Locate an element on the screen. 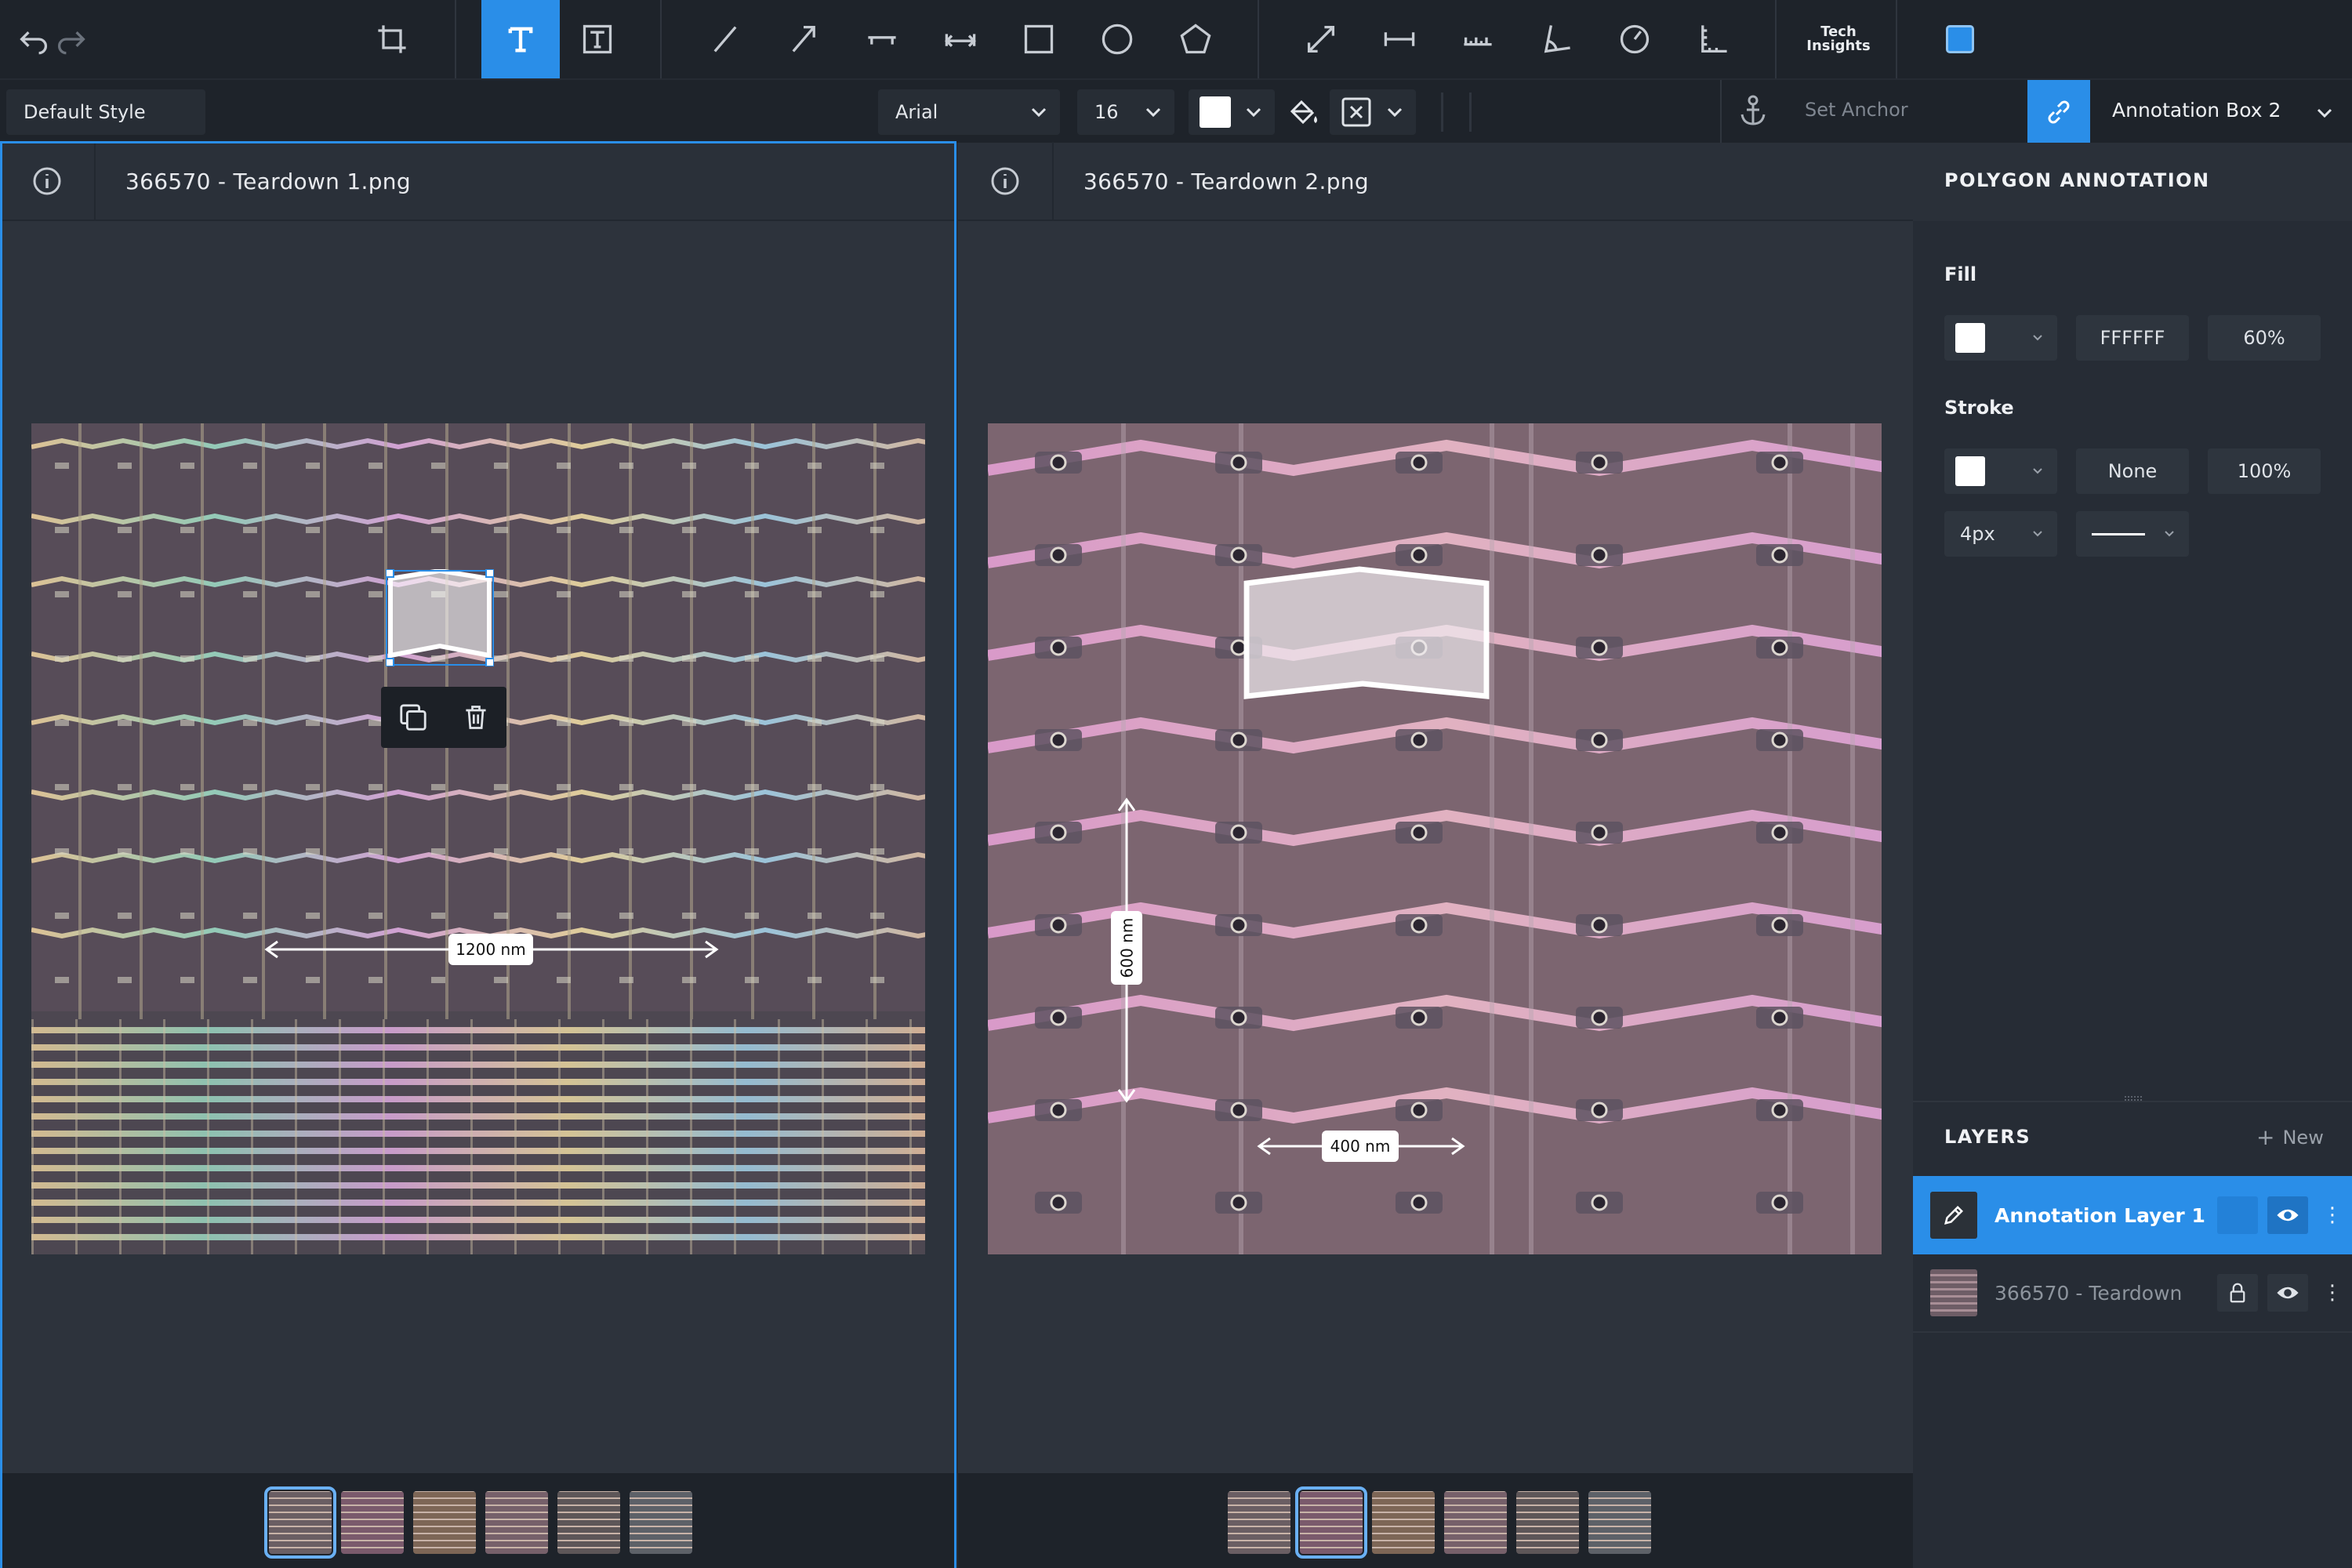 This screenshot has height=1568, width=2352. stroke-style-select is located at coordinates (2132, 534).